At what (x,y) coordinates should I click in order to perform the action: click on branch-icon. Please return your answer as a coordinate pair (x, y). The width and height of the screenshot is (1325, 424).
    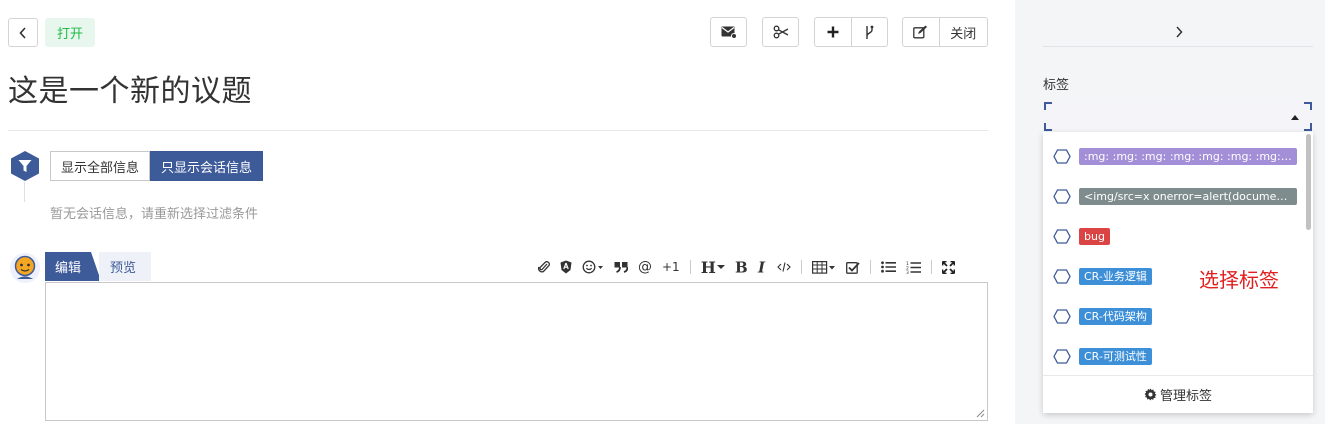
    Looking at the image, I should click on (870, 32).